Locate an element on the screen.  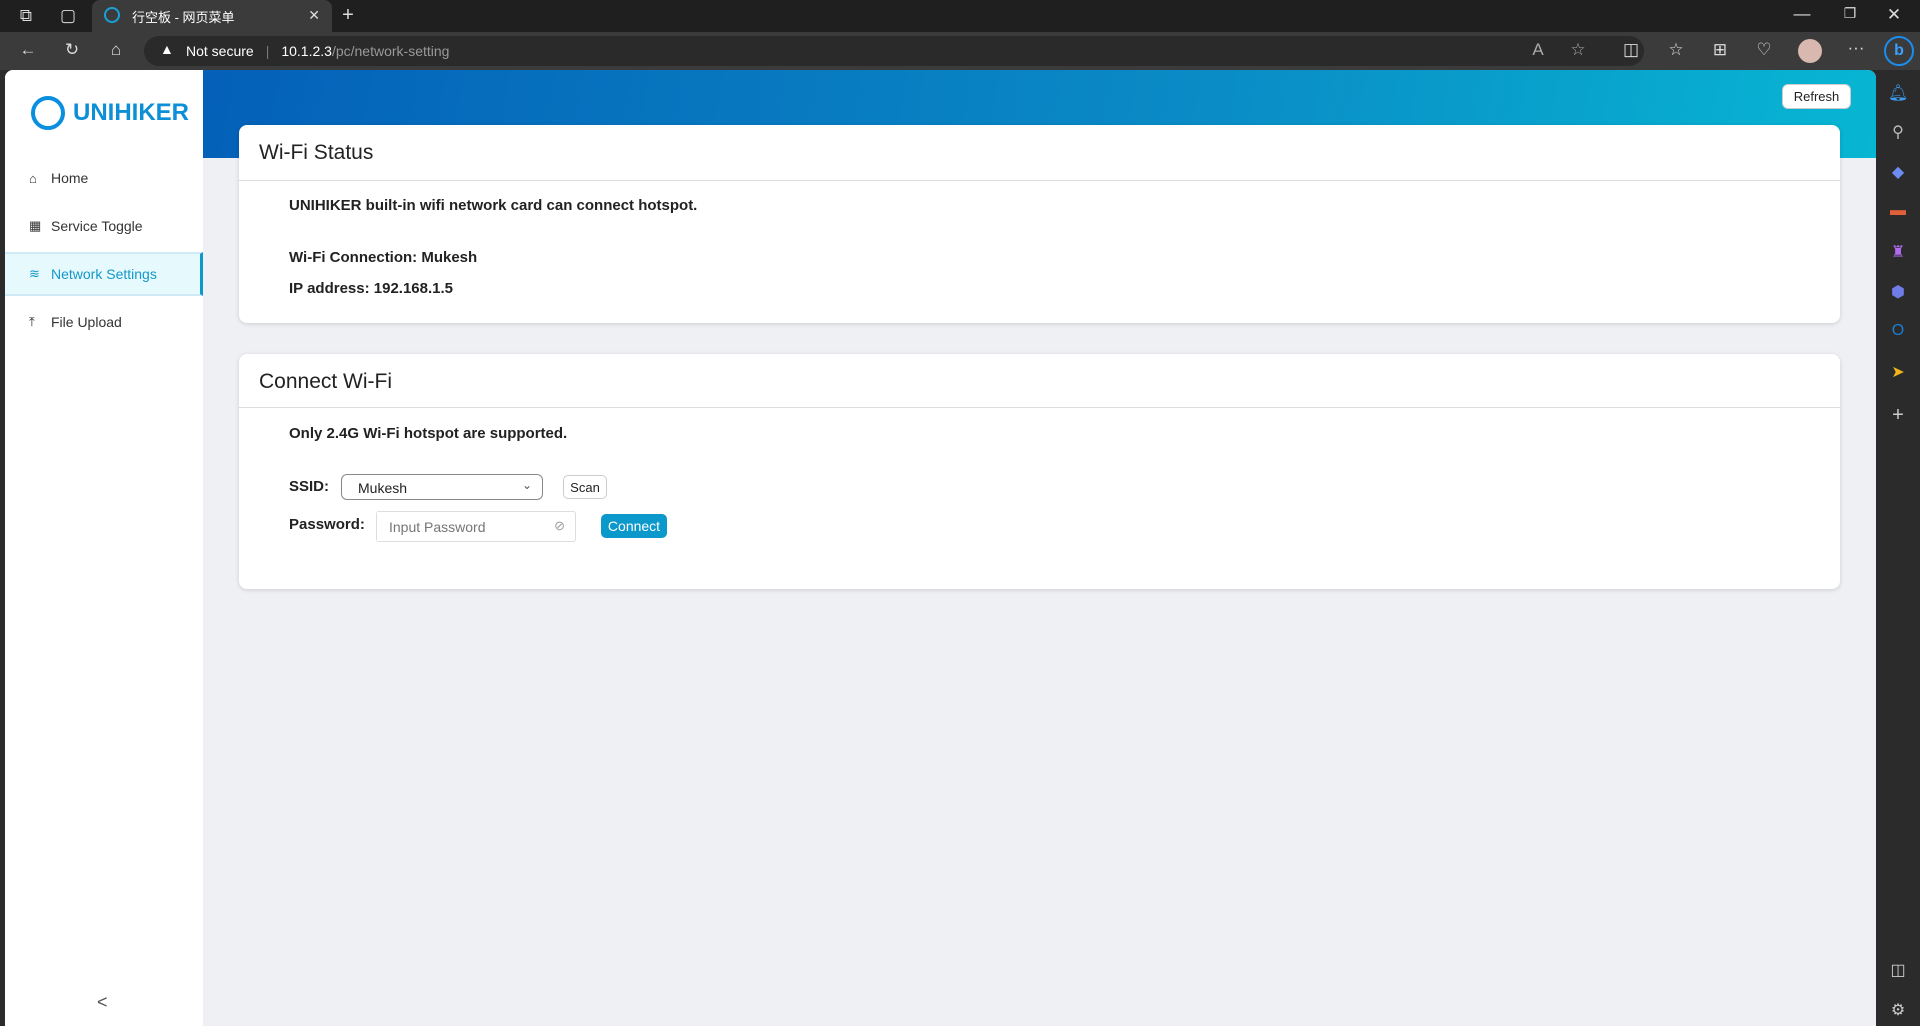
wifi-connection: Wi-Fi Connection: Mukesh is located at coordinates (383, 257).